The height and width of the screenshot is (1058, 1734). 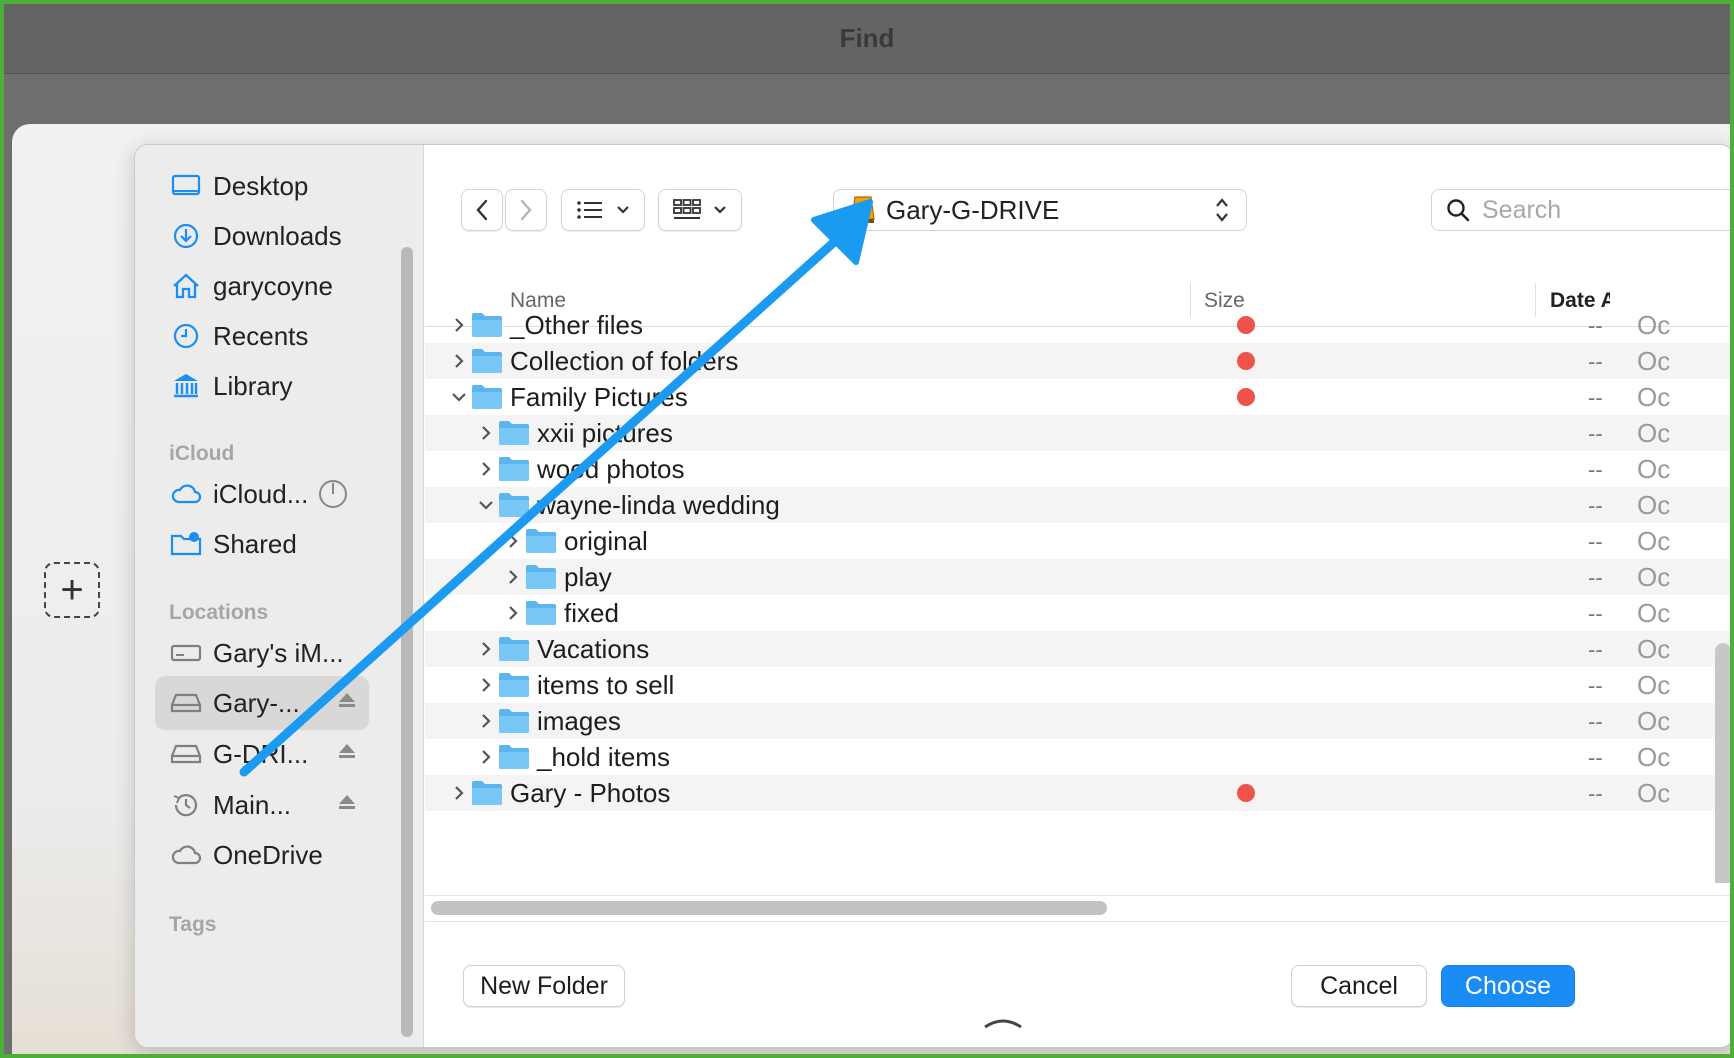 I want to click on cancel-button: Cancel, so click(x=1359, y=986).